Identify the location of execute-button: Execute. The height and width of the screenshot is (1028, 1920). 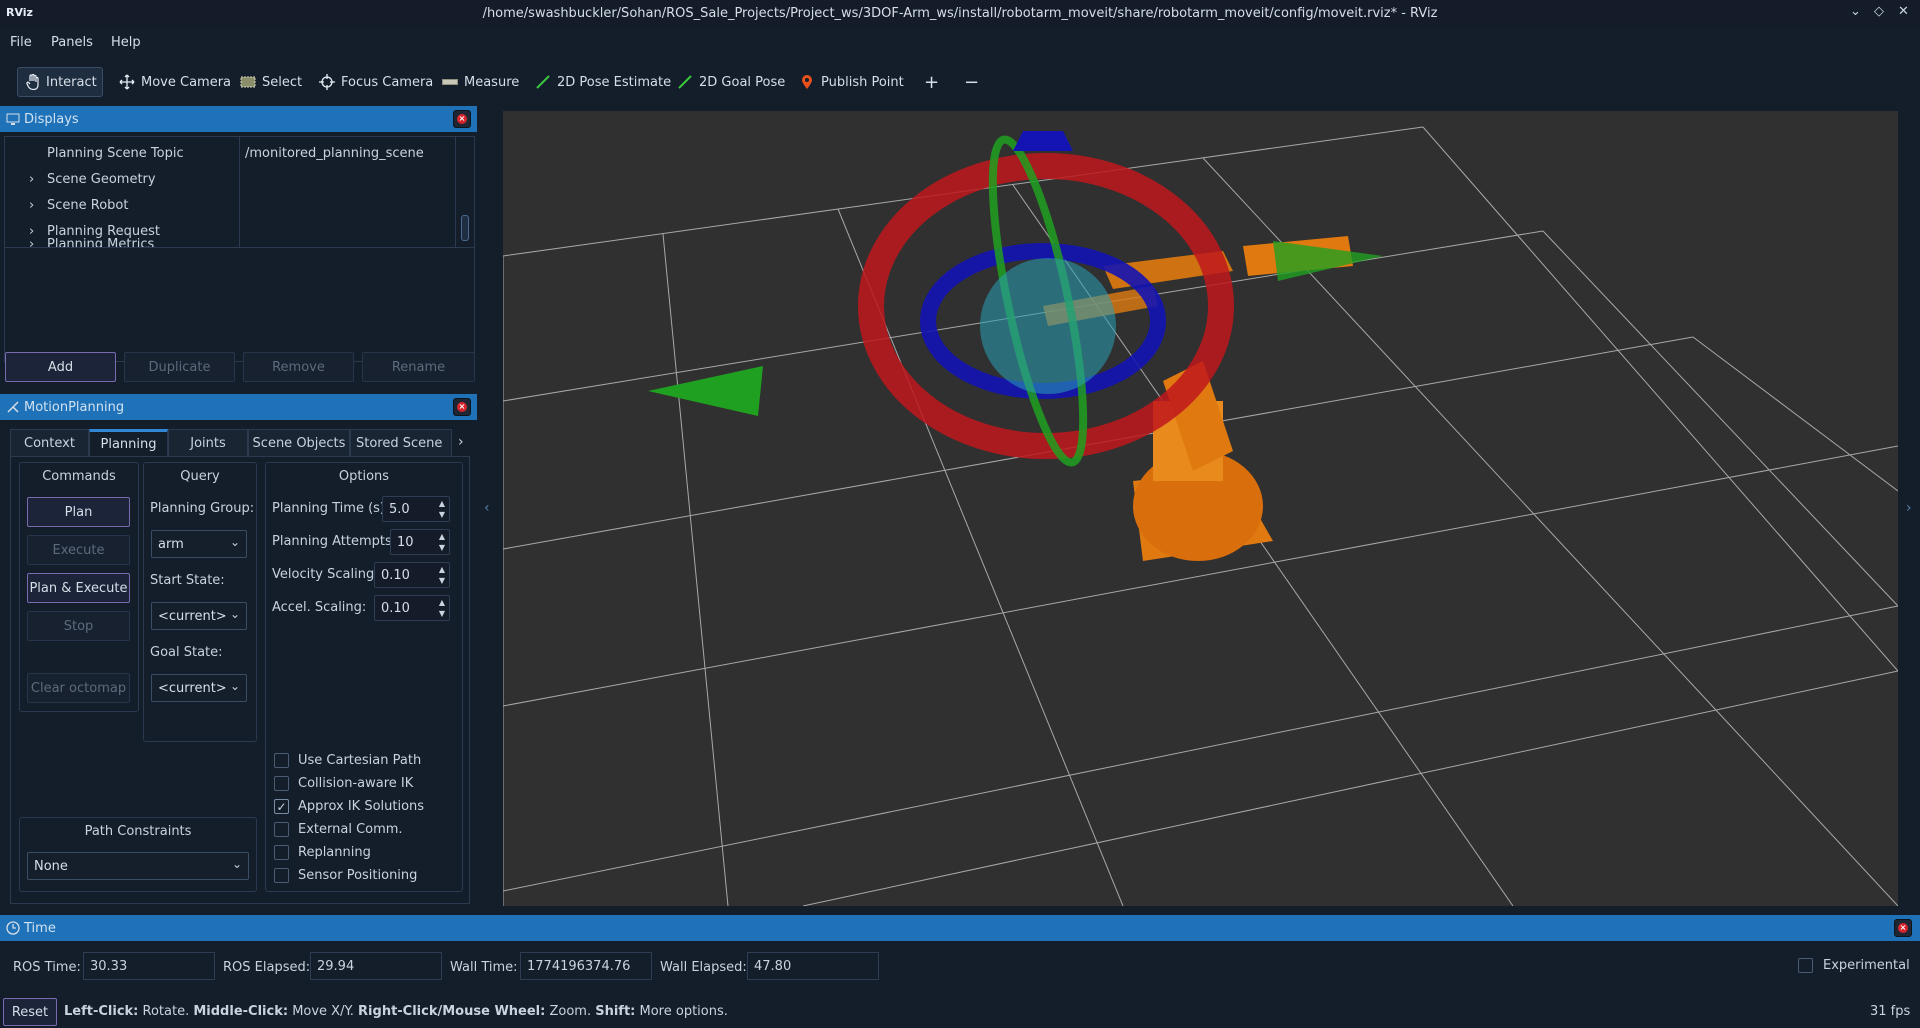
(78, 550).